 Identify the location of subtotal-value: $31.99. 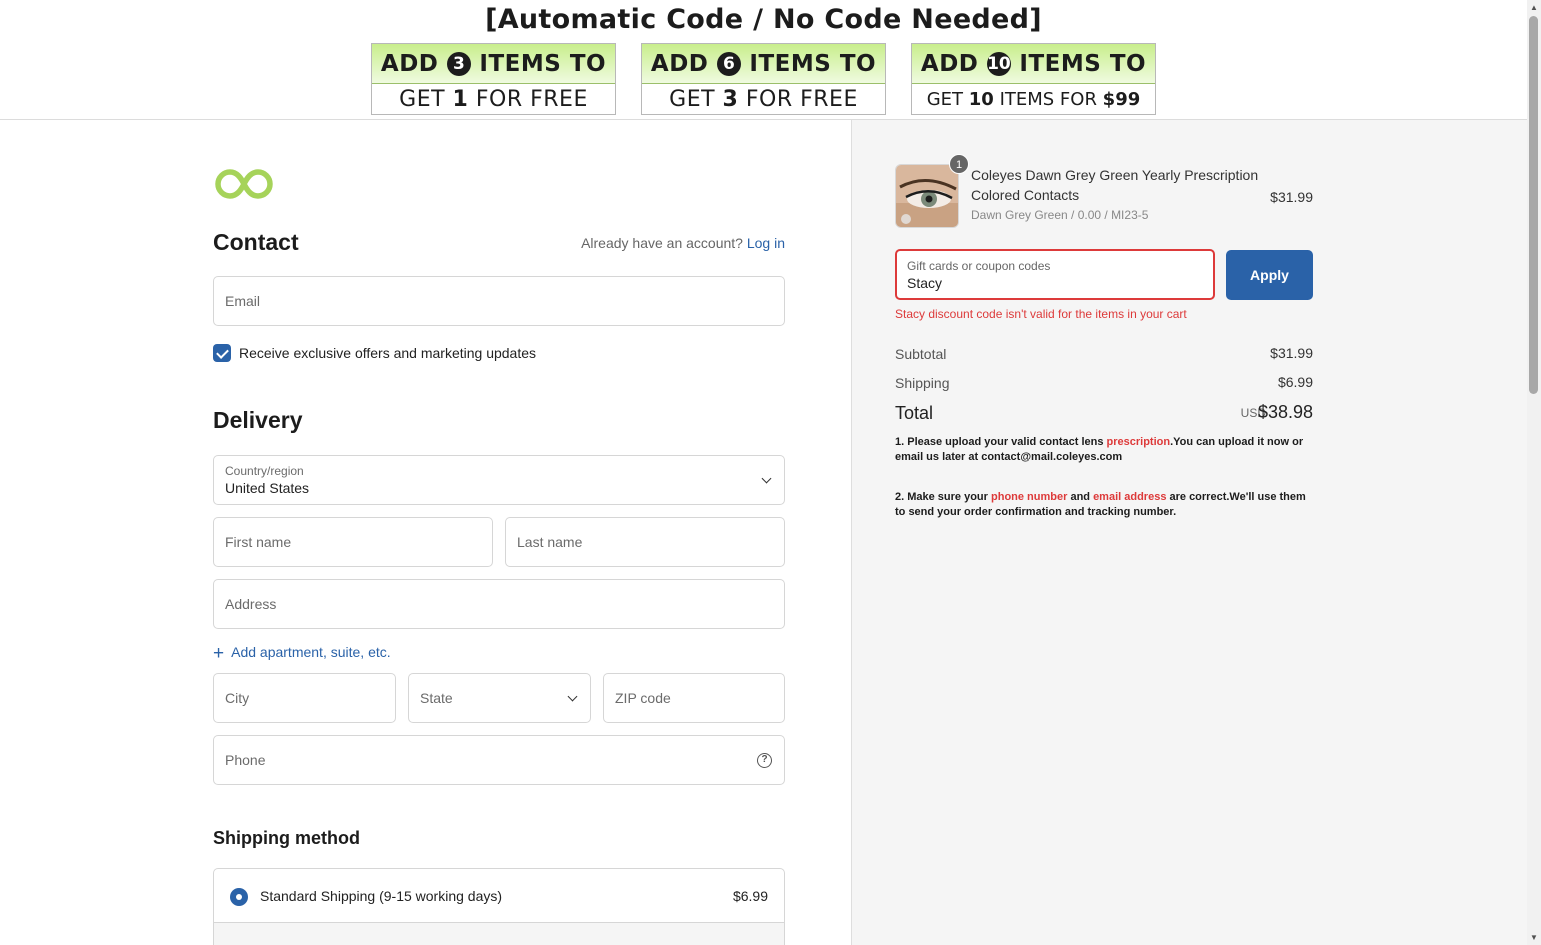
(1291, 353).